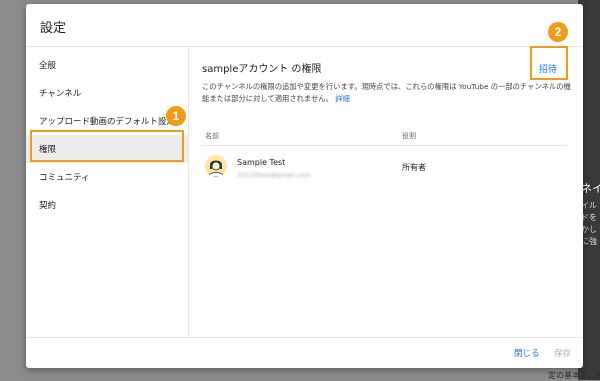 This screenshot has height=381, width=600. I want to click on dialog-title: 設定, so click(53, 28).